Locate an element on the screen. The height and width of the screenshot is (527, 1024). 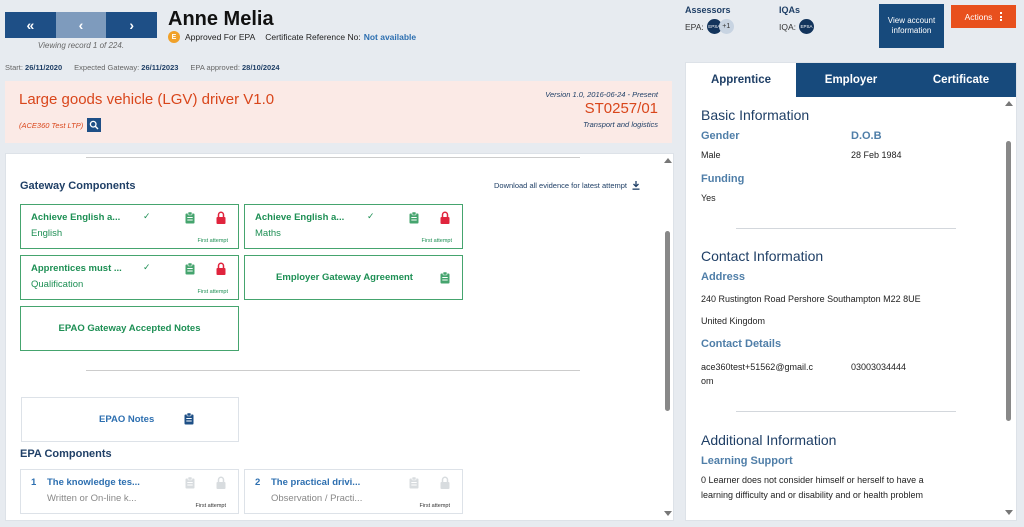
approved-date: 28/10/2024 is located at coordinates (261, 67).